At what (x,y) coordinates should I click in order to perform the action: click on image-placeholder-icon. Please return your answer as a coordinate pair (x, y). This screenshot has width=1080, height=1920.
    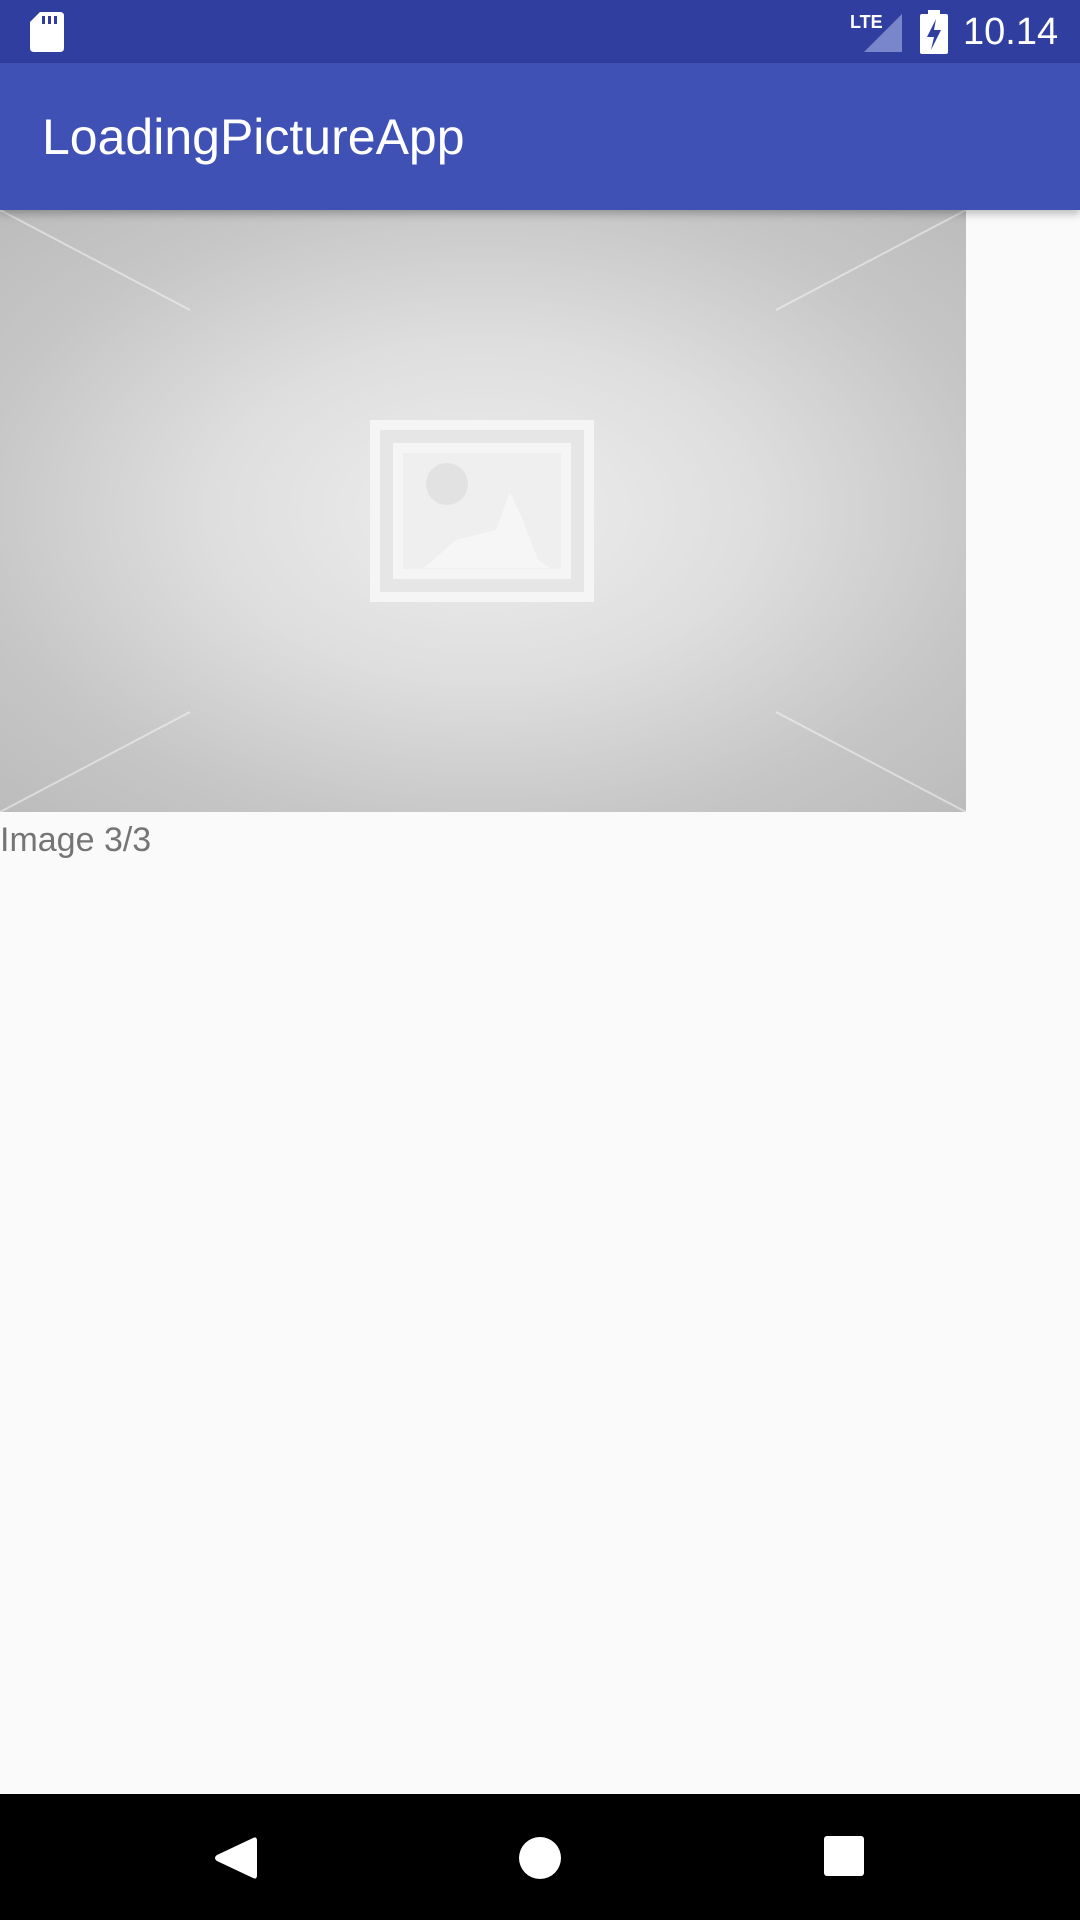
    Looking at the image, I should click on (482, 511).